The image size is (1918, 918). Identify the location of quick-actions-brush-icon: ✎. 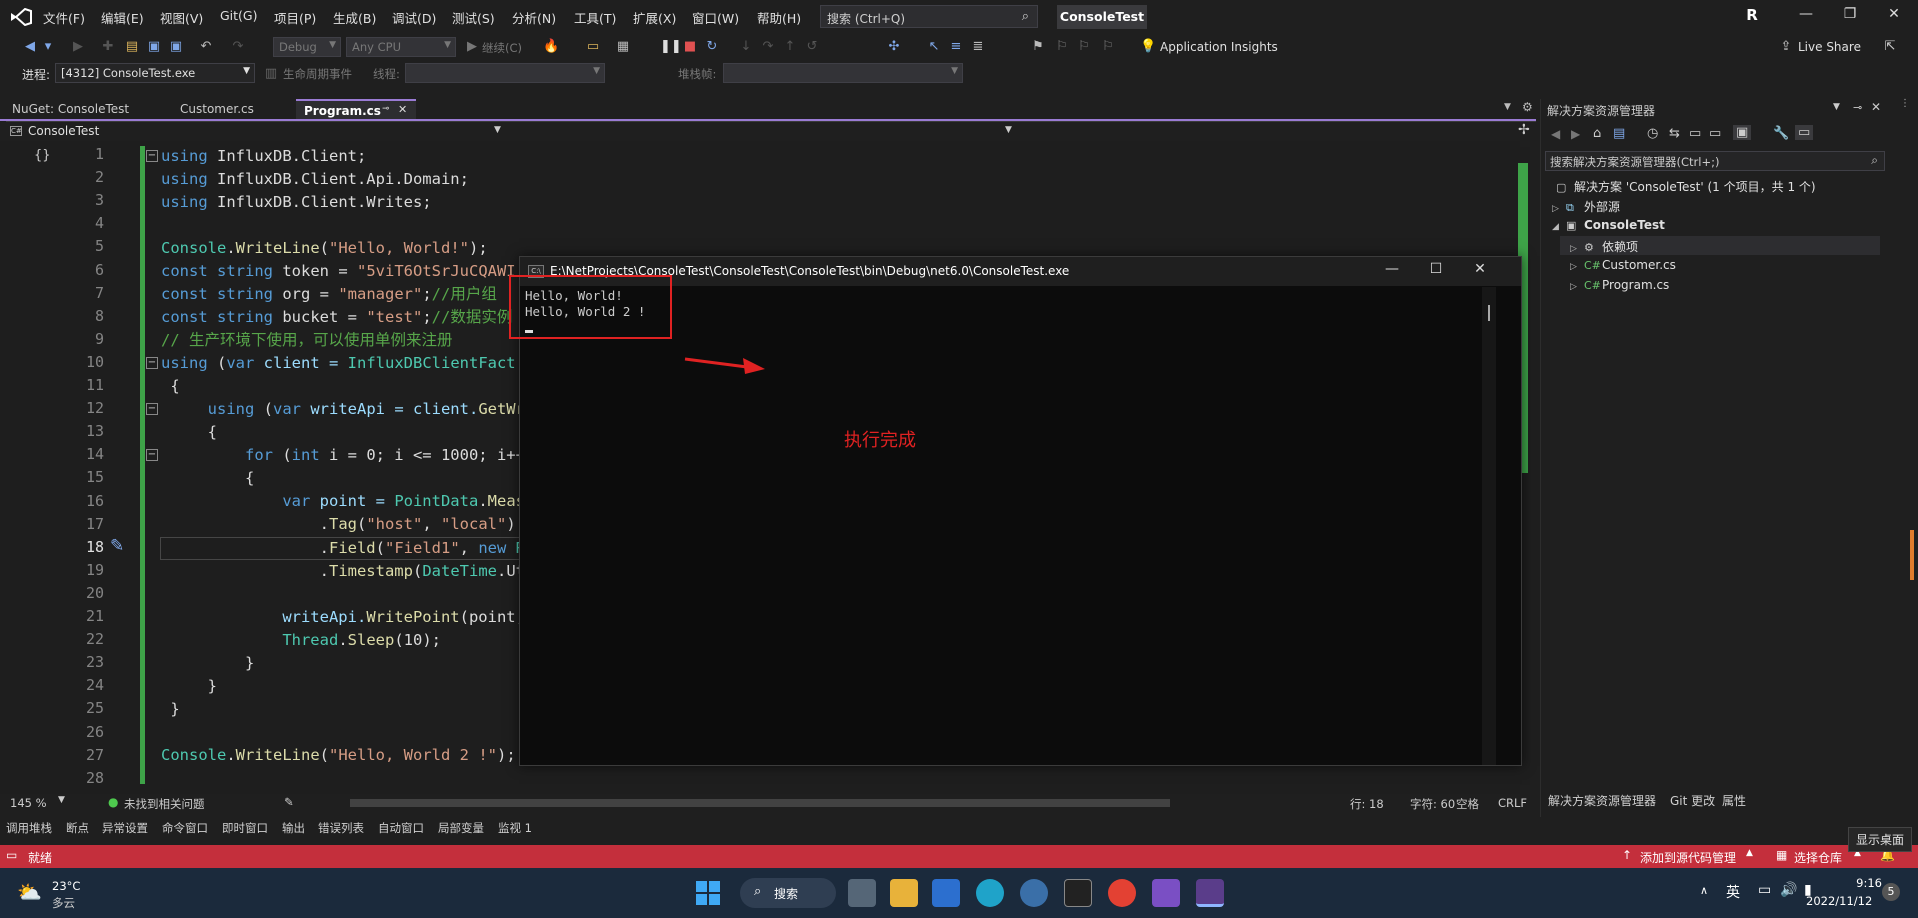
(117, 546).